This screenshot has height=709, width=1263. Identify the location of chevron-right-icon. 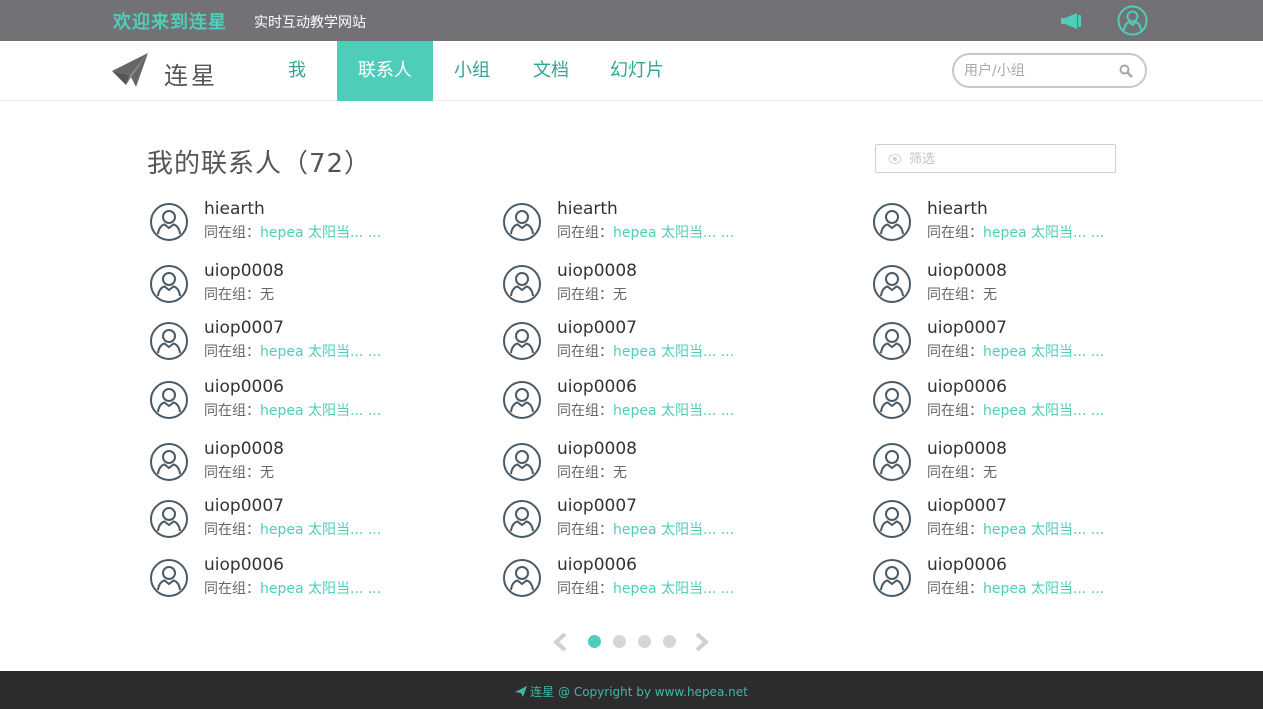
(702, 642).